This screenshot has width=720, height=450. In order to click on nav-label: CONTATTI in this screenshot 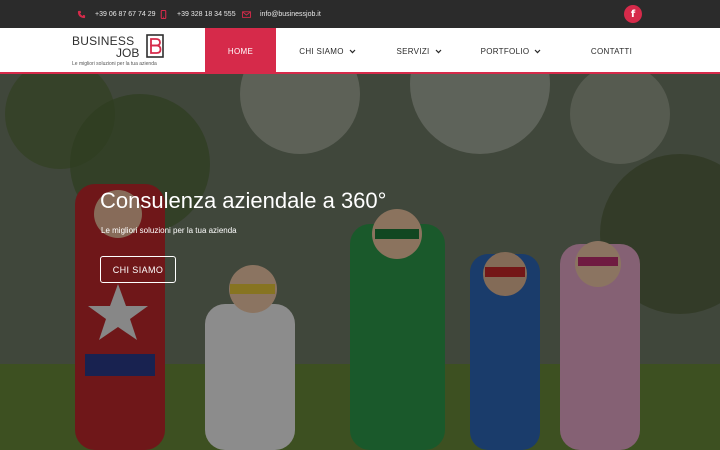, I will do `click(611, 51)`.